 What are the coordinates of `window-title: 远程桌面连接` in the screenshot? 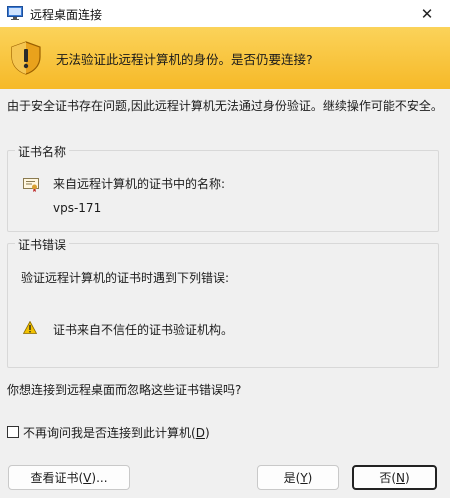 It's located at (66, 15).